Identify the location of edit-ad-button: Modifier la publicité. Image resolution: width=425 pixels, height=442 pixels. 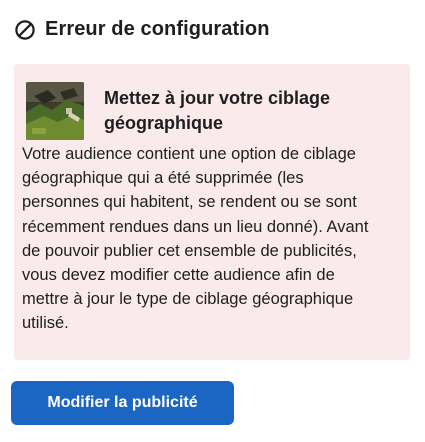
(122, 403).